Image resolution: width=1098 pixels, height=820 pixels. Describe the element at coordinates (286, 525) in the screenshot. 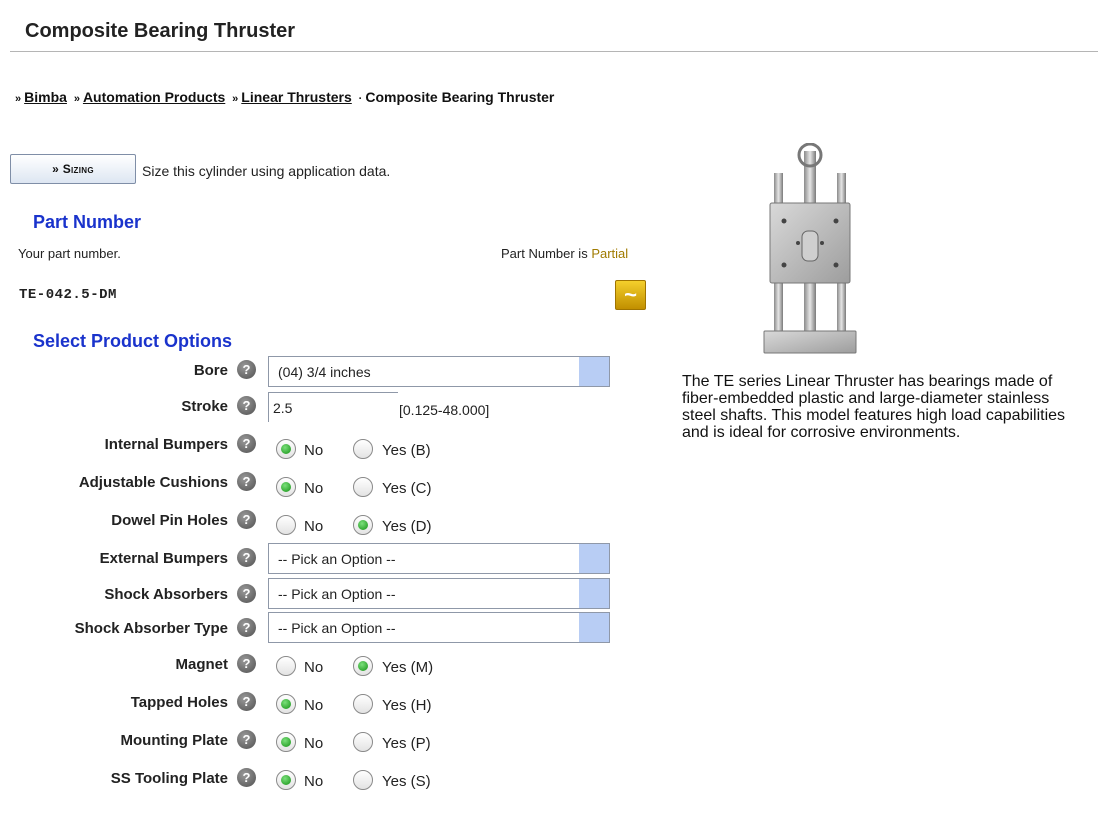

I see `dowel-pin-holes-no-radio` at that location.